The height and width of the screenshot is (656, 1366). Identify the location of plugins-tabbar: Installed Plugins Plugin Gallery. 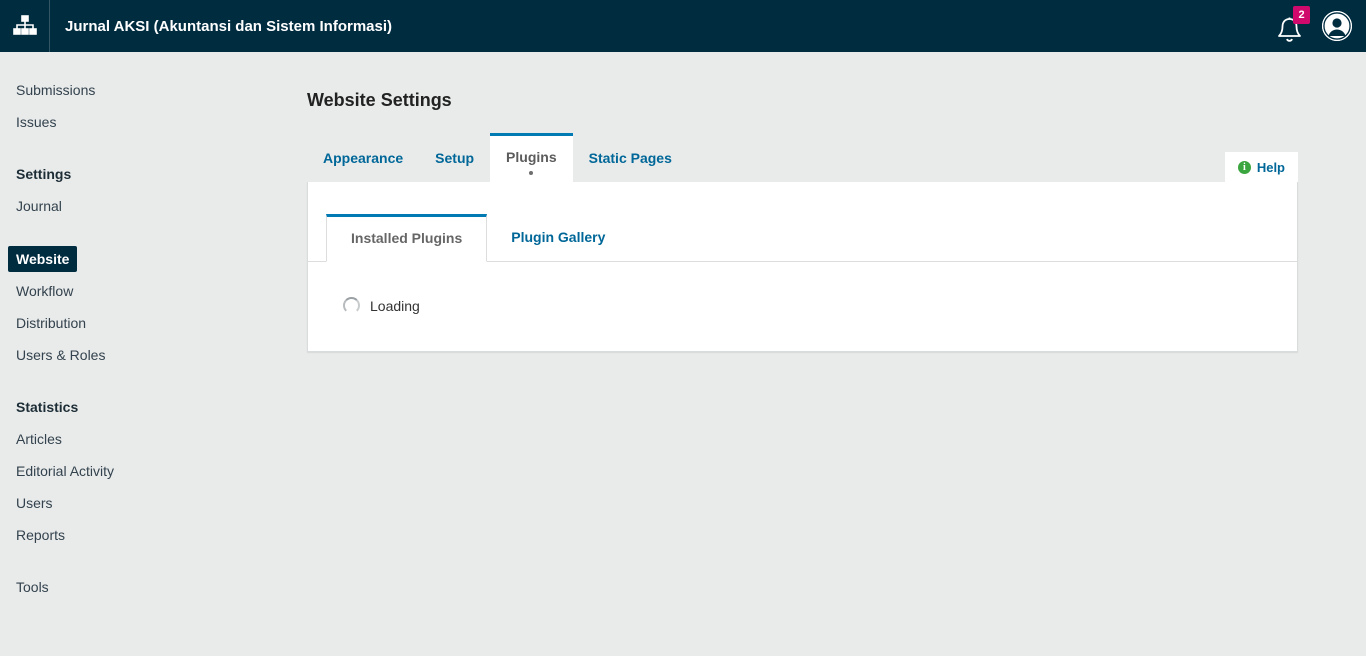
(802, 222).